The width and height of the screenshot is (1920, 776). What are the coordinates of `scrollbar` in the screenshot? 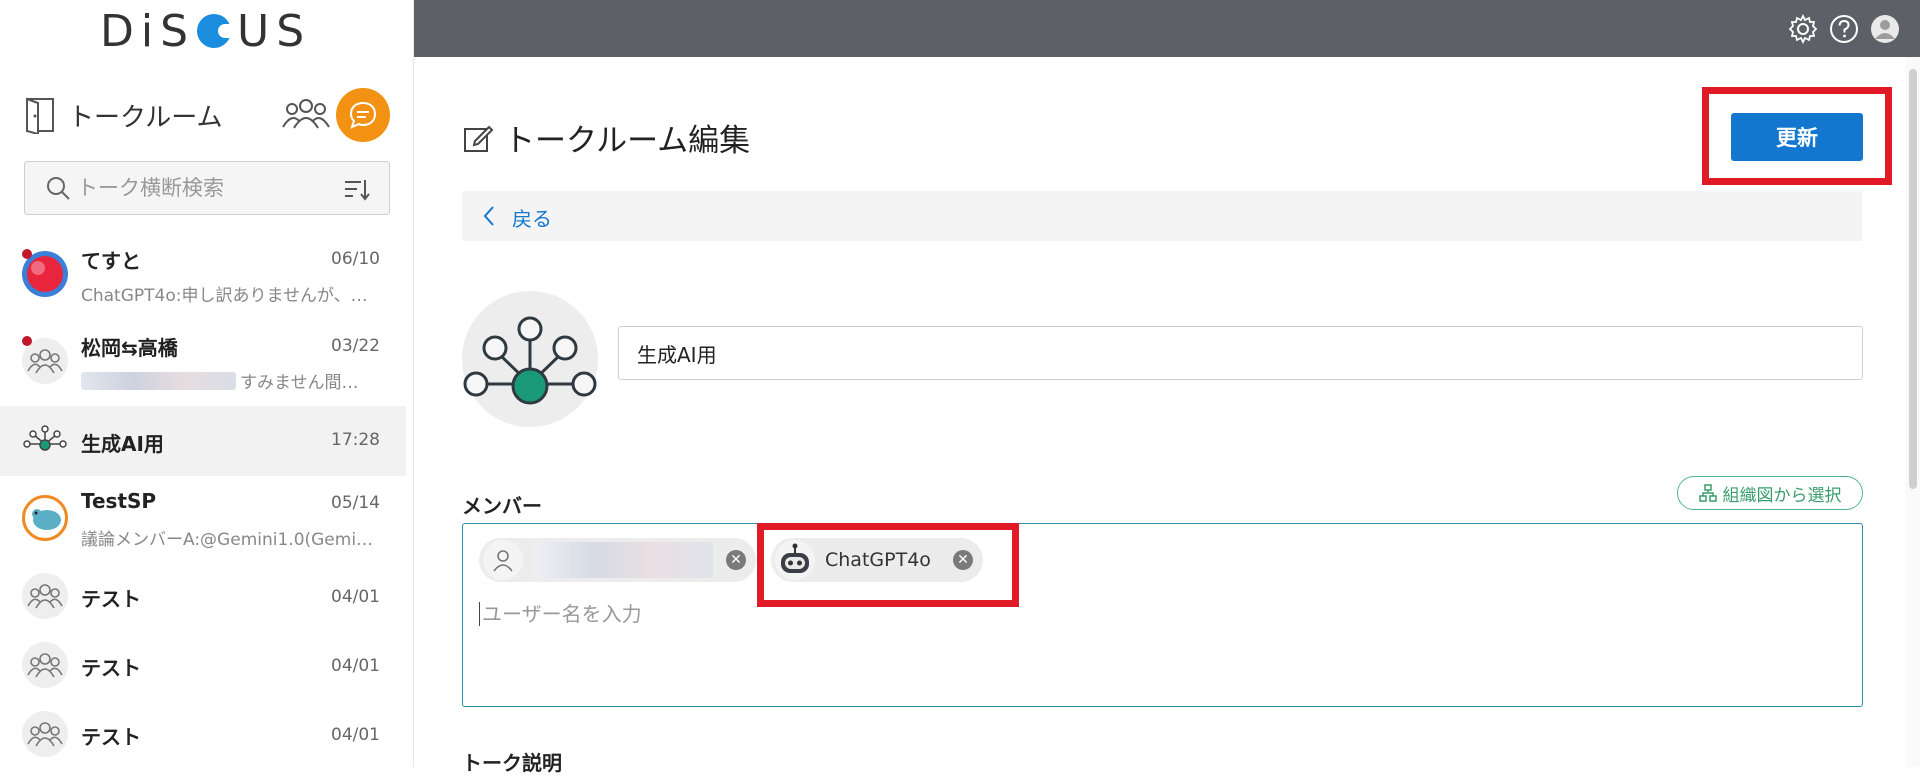 It's located at (1913, 412).